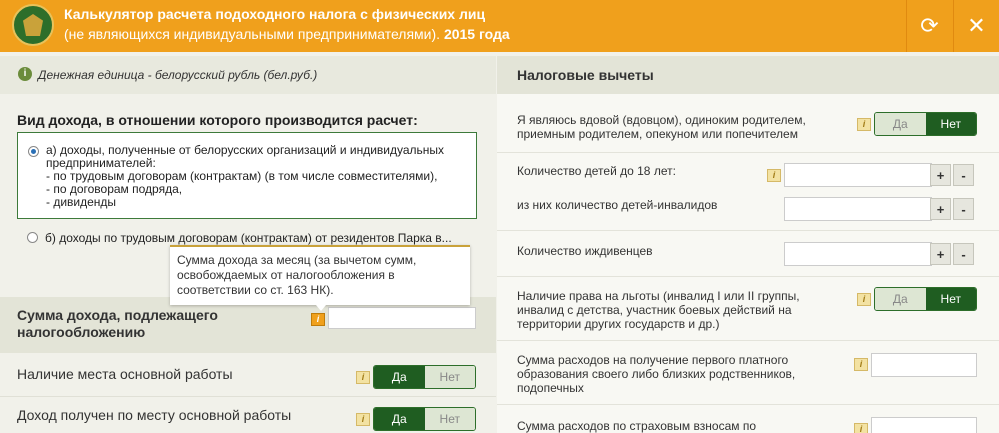  I want to click on disabled-children-label: из них количество детей-инвалидов, so click(617, 205).